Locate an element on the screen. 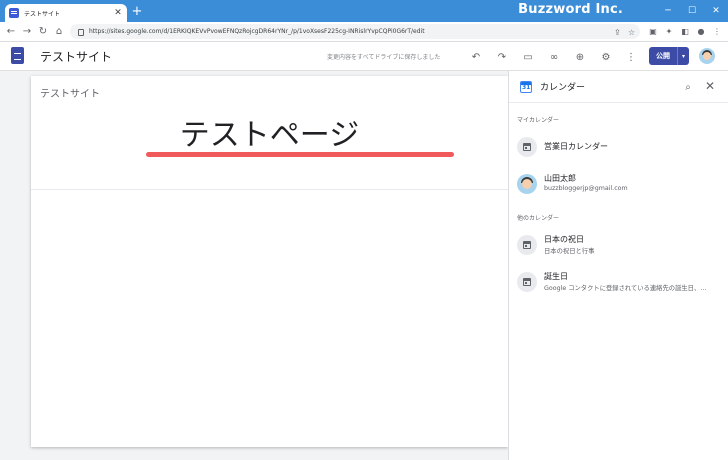  forward-icon: → is located at coordinates (27, 31).